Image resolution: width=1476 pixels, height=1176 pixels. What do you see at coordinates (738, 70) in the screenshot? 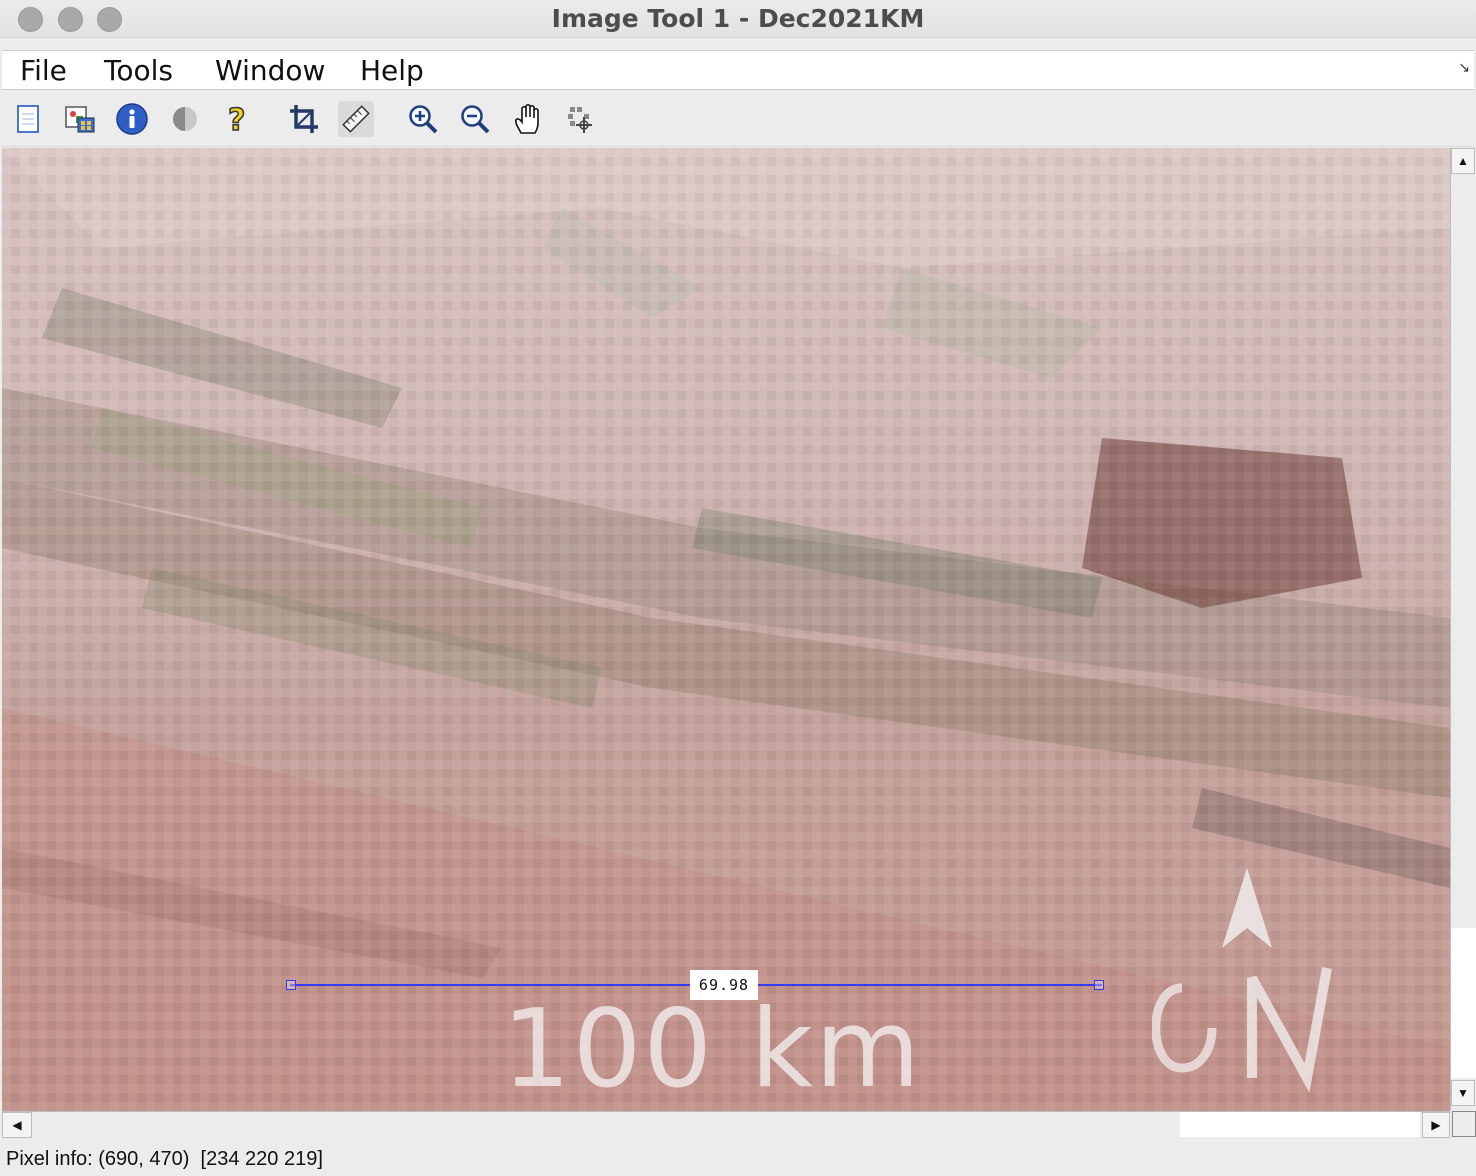
I see `menu-bar: File Tools Window Help ↘` at bounding box center [738, 70].